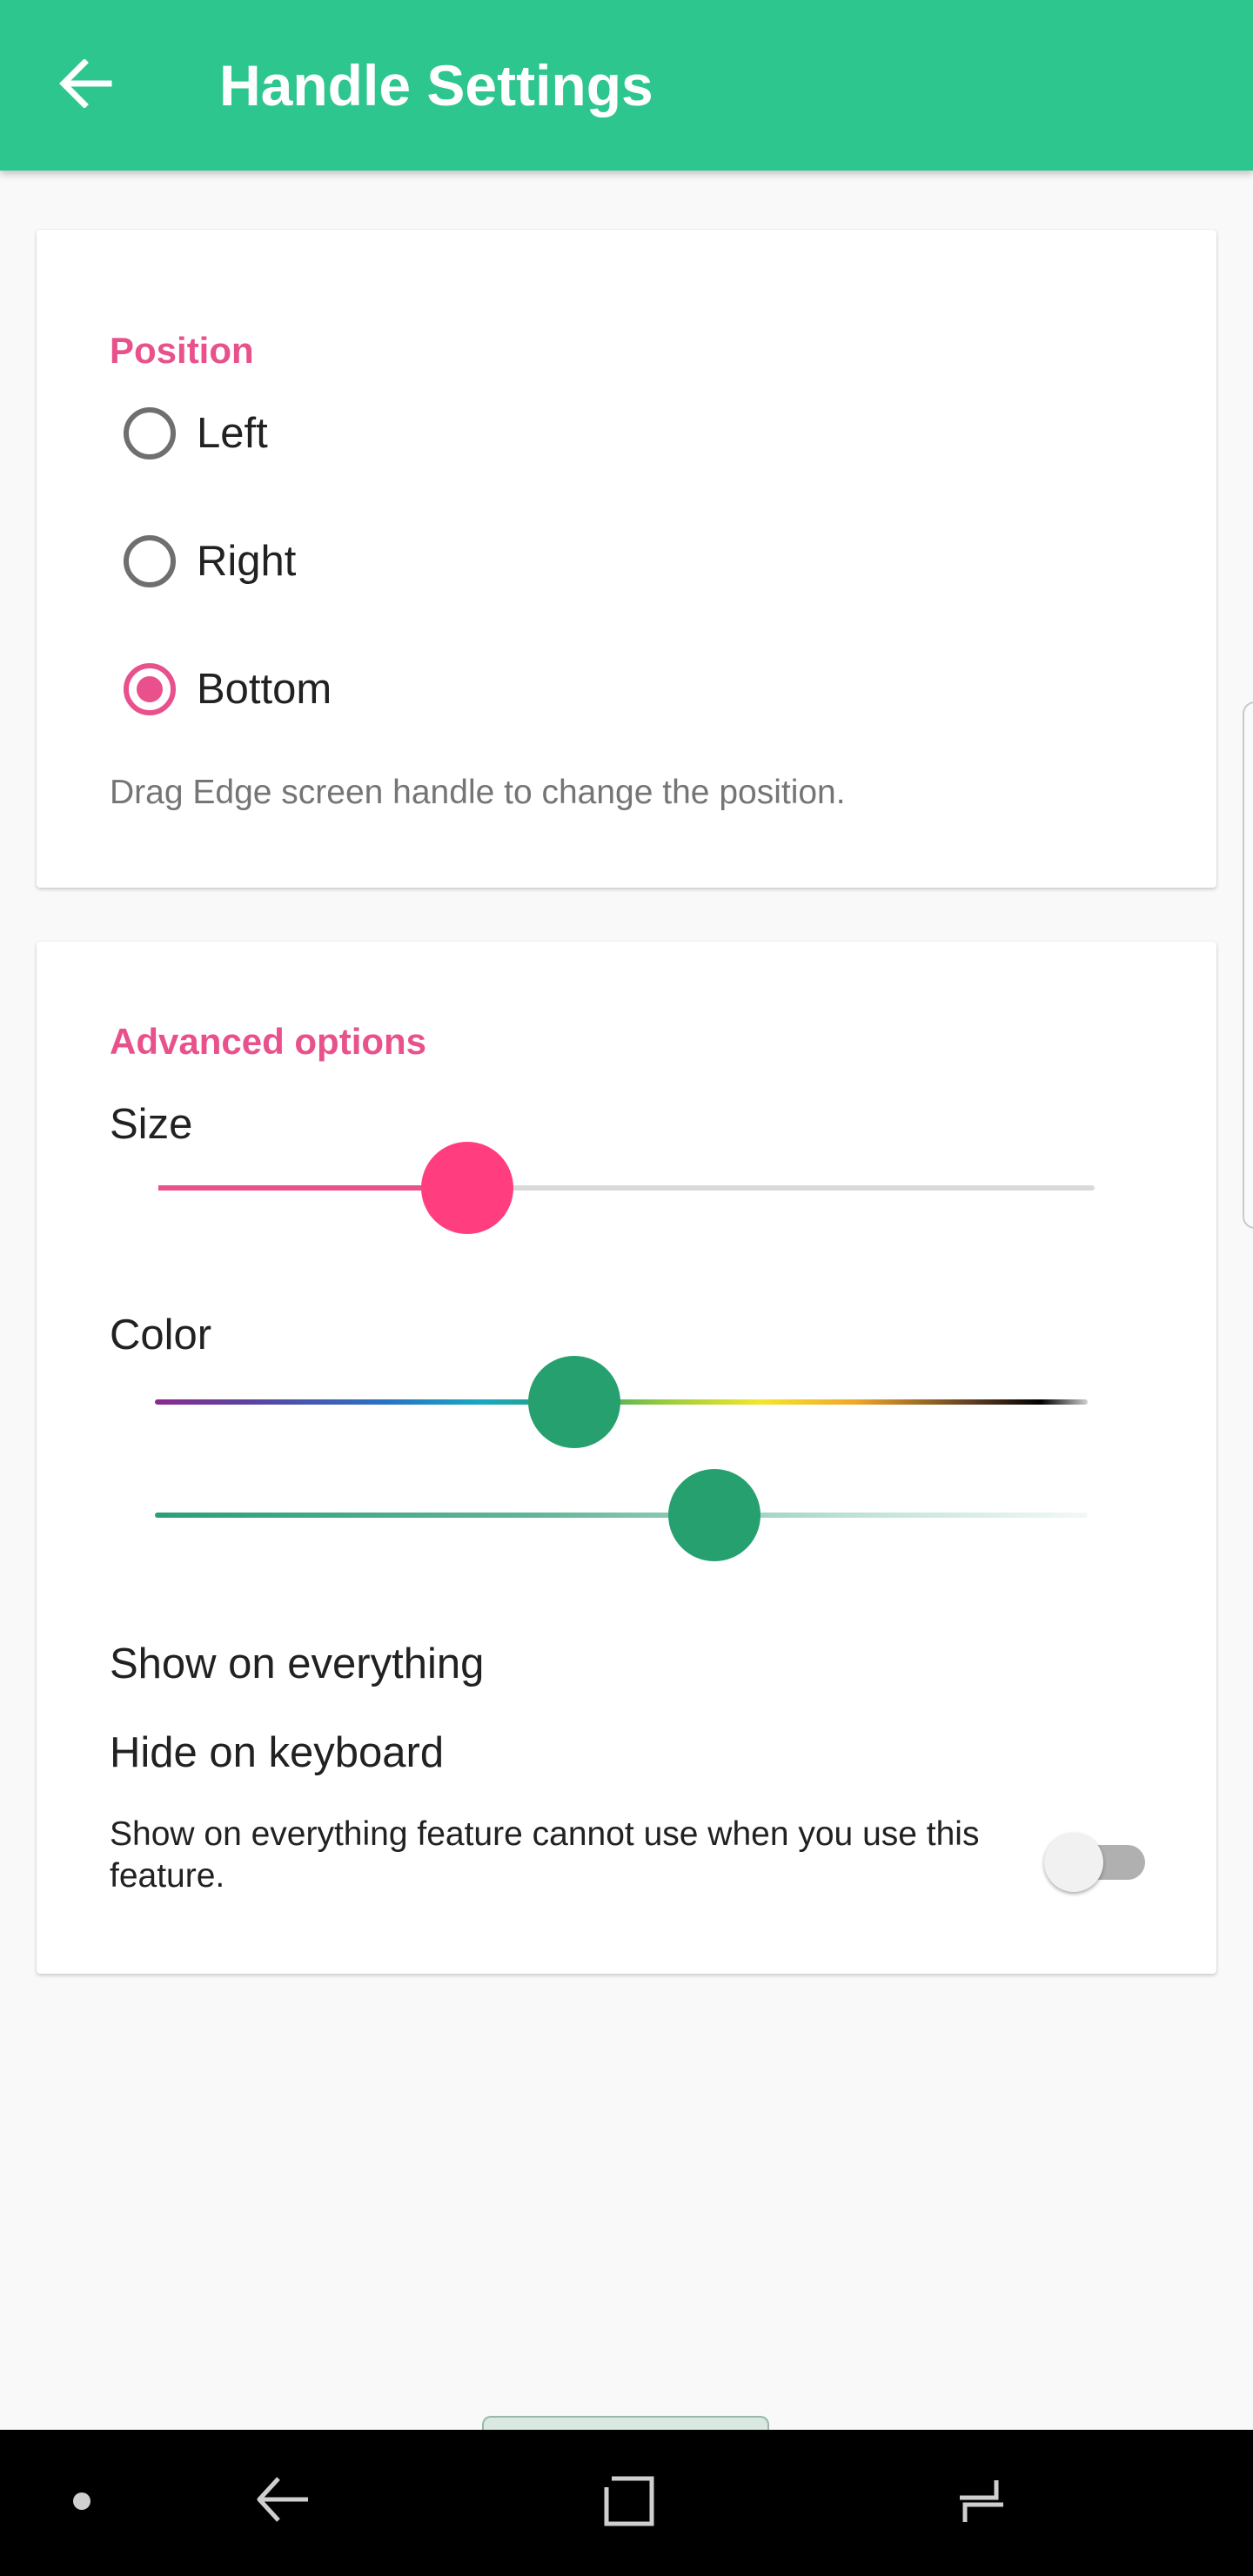 Image resolution: width=1253 pixels, height=2576 pixels. Describe the element at coordinates (150, 561) in the screenshot. I see `radio-button-right` at that location.